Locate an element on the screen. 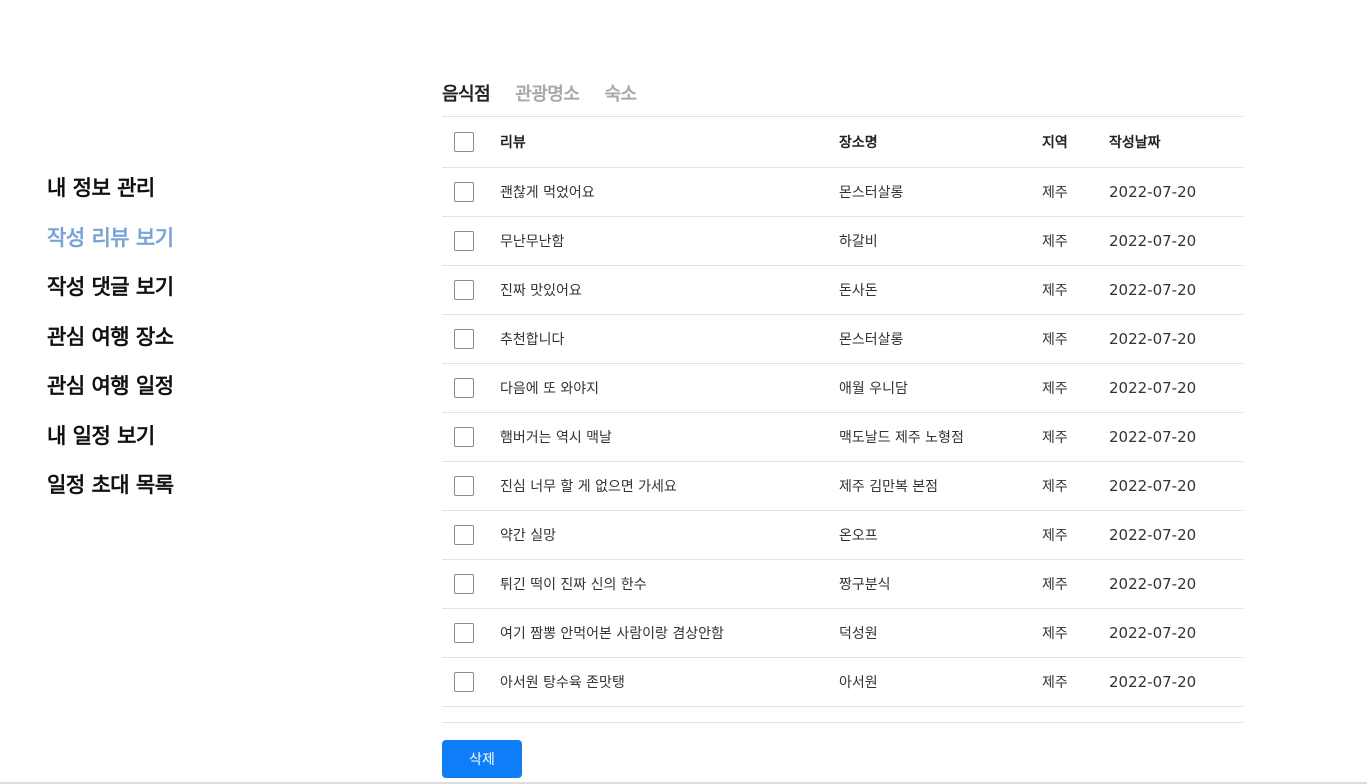  review-text: 여기 짬뽕 안먹어본 사람이랑 겸상안함 is located at coordinates (612, 634).